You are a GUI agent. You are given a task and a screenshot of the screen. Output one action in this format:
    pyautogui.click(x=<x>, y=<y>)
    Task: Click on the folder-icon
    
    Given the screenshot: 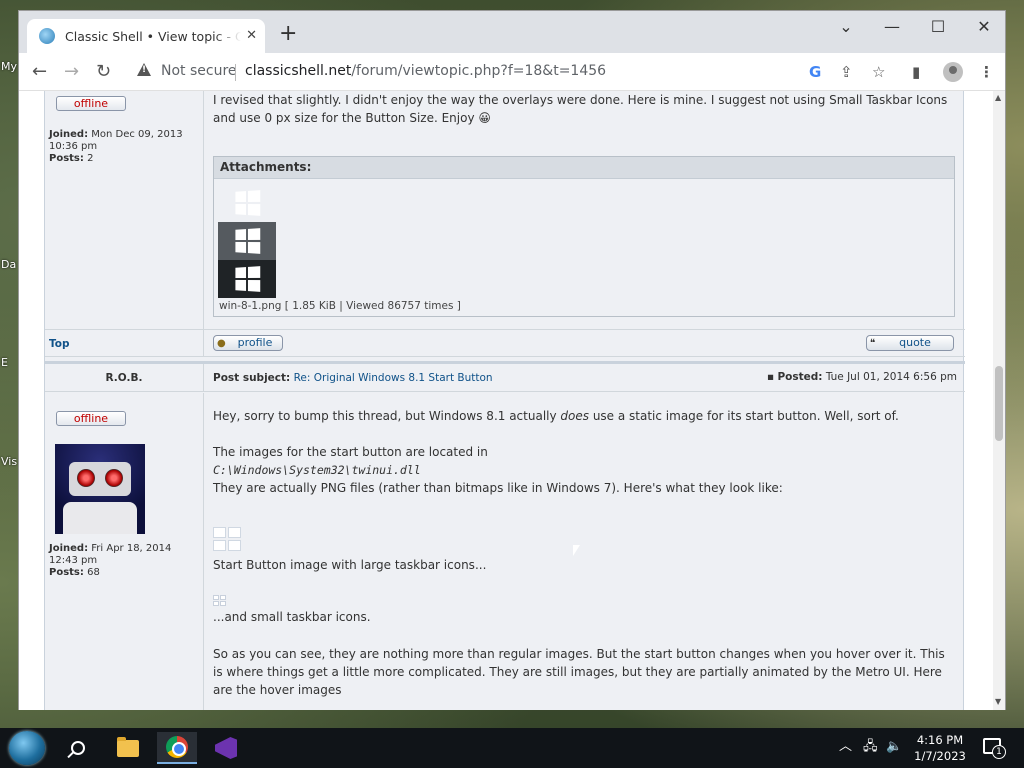 What is the action you would take?
    pyautogui.click(x=128, y=746)
    